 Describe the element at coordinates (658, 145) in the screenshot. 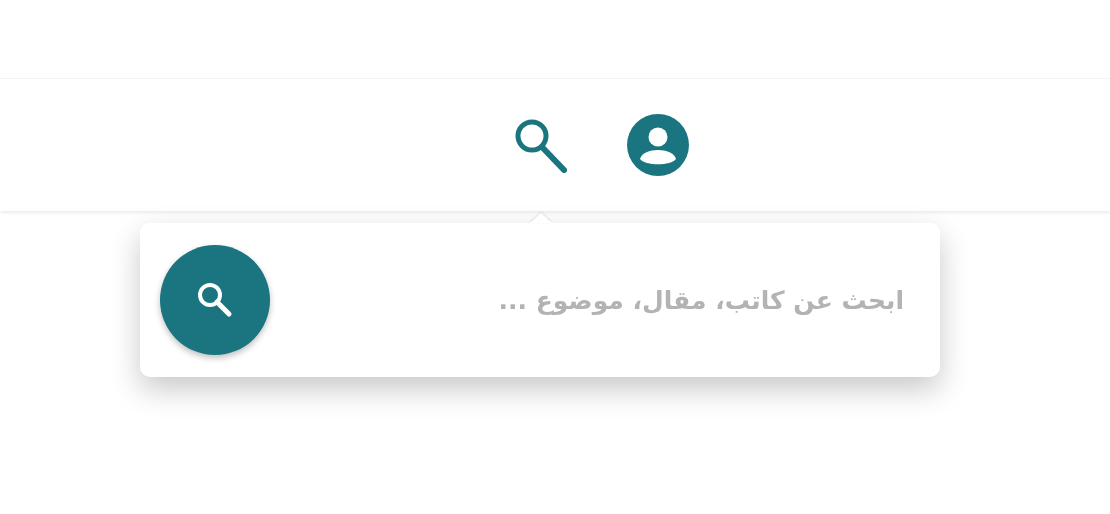

I see `user-avatar-icon` at that location.